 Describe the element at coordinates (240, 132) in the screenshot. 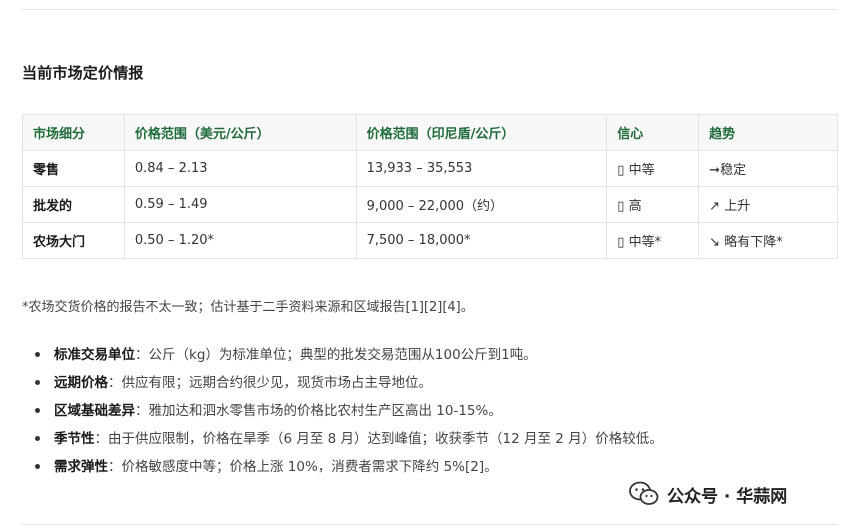

I see `header-usd-range: 价格范围（美元/公斤）` at that location.